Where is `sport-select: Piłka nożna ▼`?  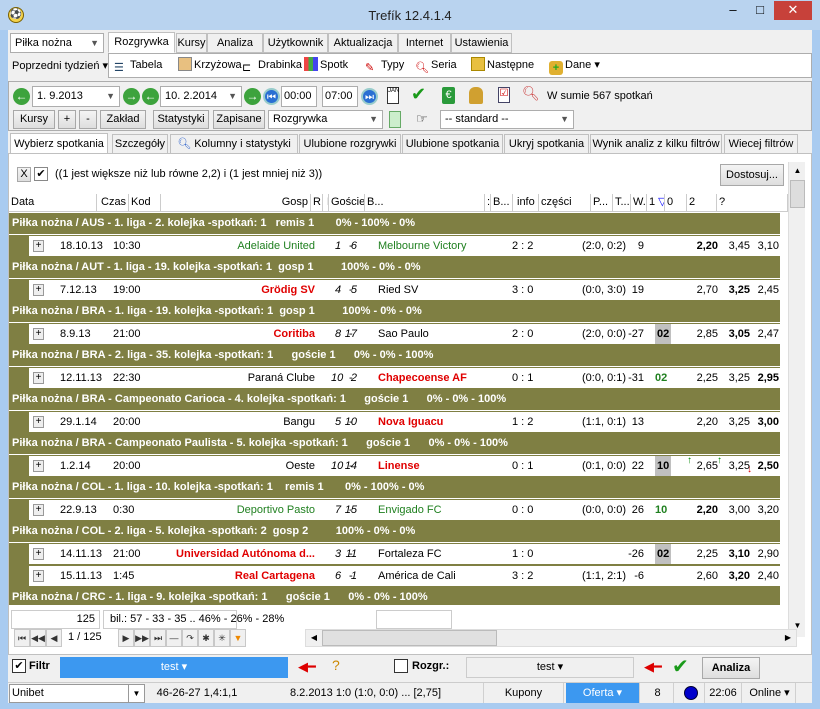 sport-select: Piłka nożna ▼ is located at coordinates (57, 43).